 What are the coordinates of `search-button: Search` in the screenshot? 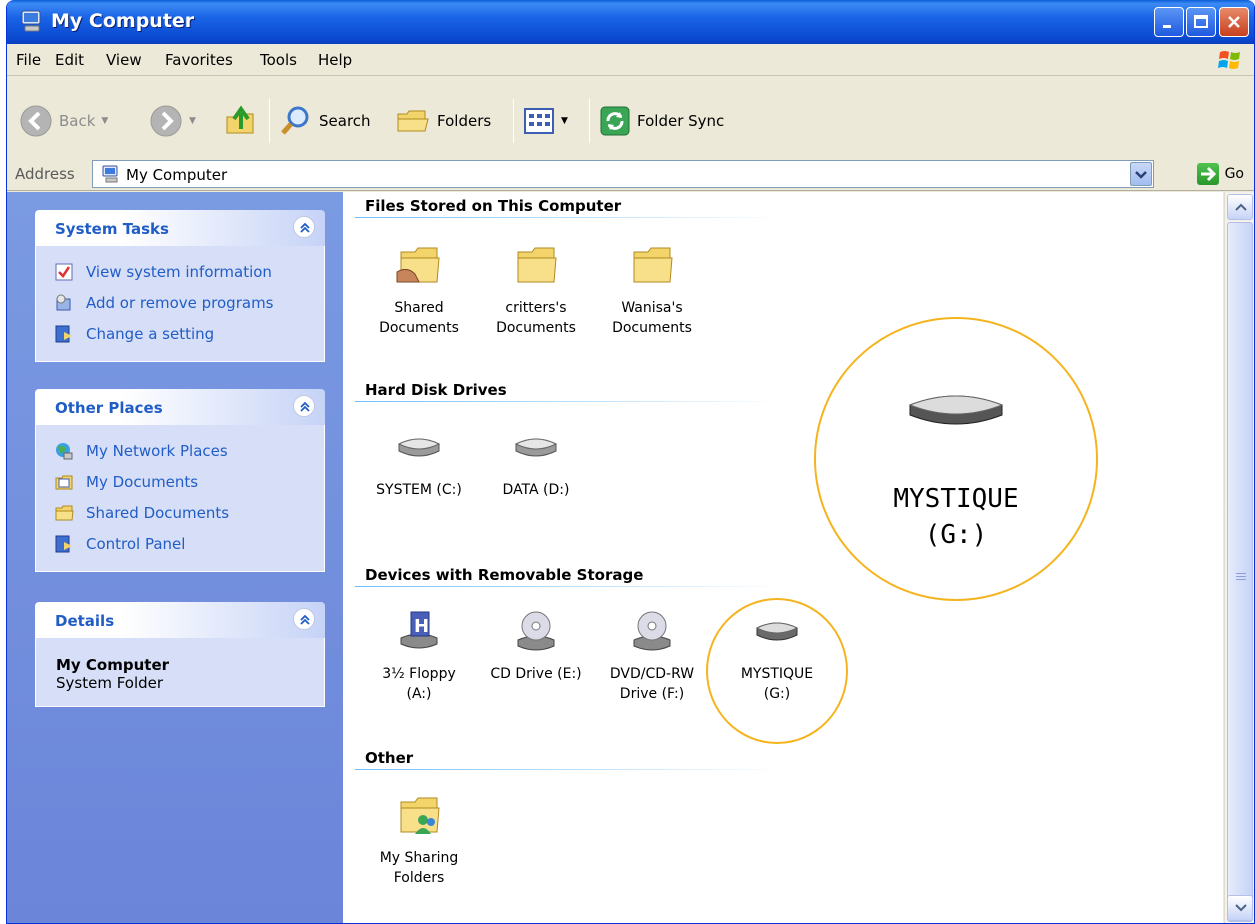 It's located at (325, 121).